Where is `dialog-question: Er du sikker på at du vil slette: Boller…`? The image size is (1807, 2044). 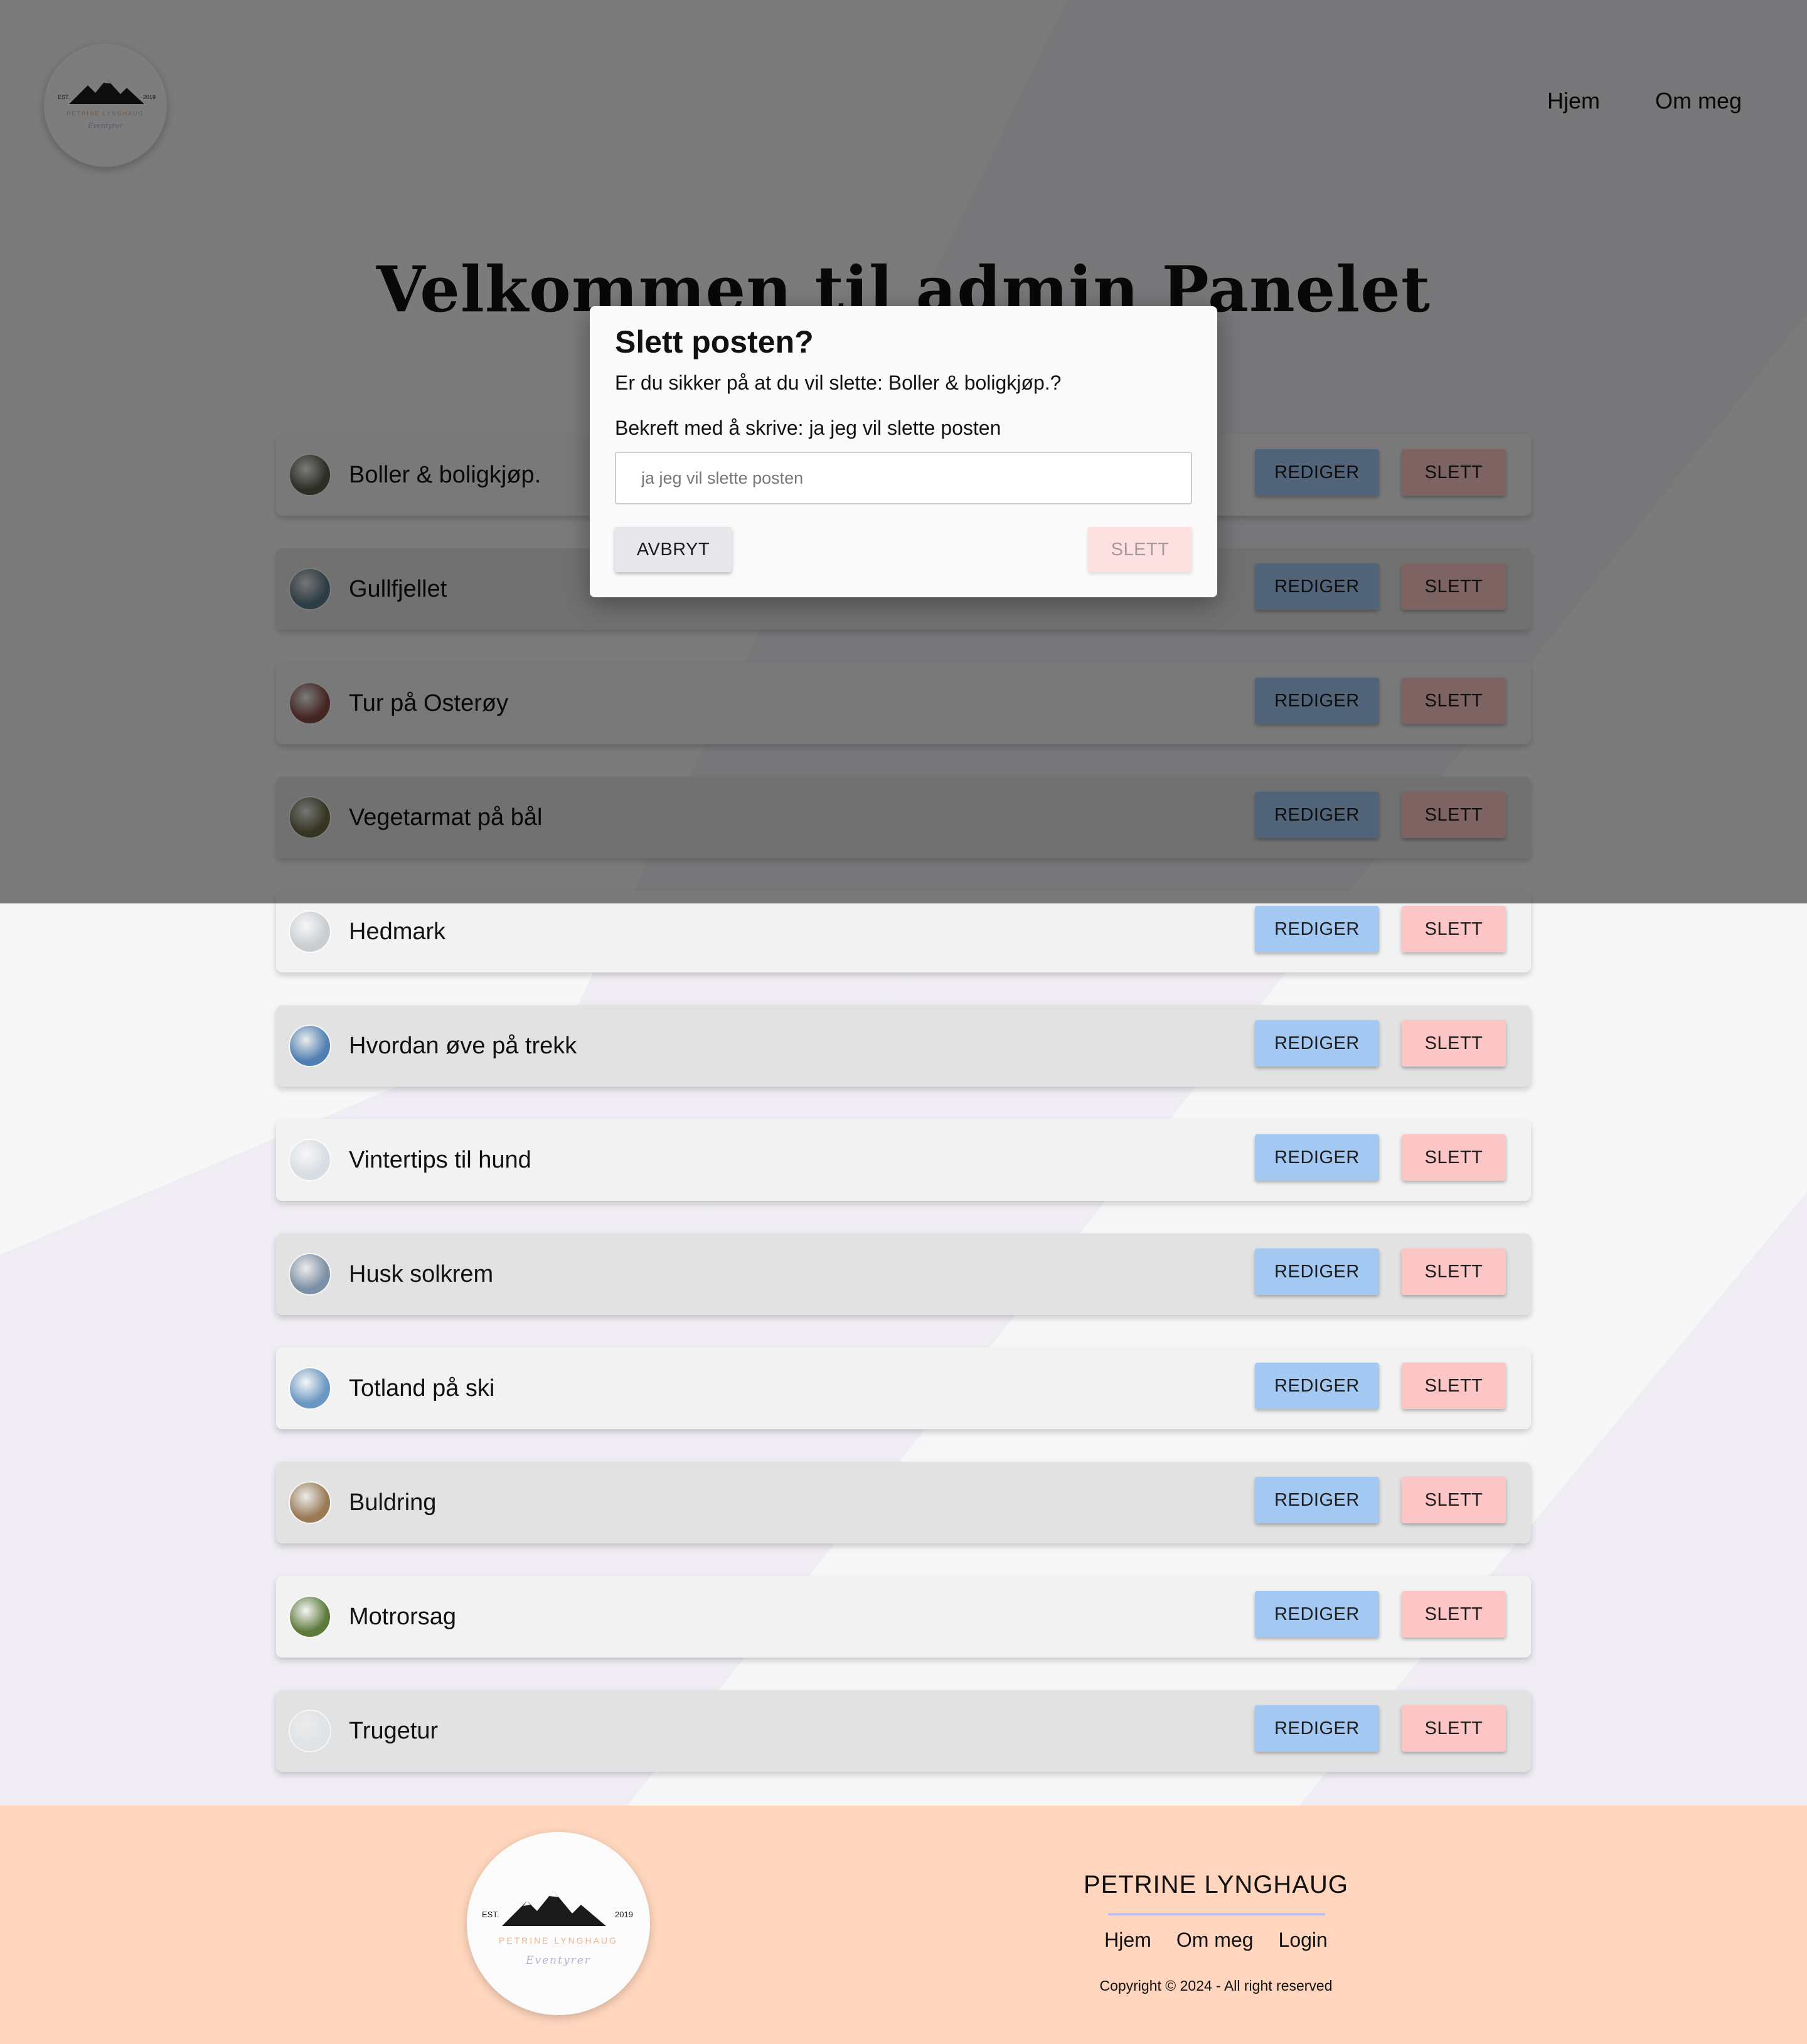 dialog-question: Er du sikker på at du vil slette: Boller… is located at coordinates (838, 382).